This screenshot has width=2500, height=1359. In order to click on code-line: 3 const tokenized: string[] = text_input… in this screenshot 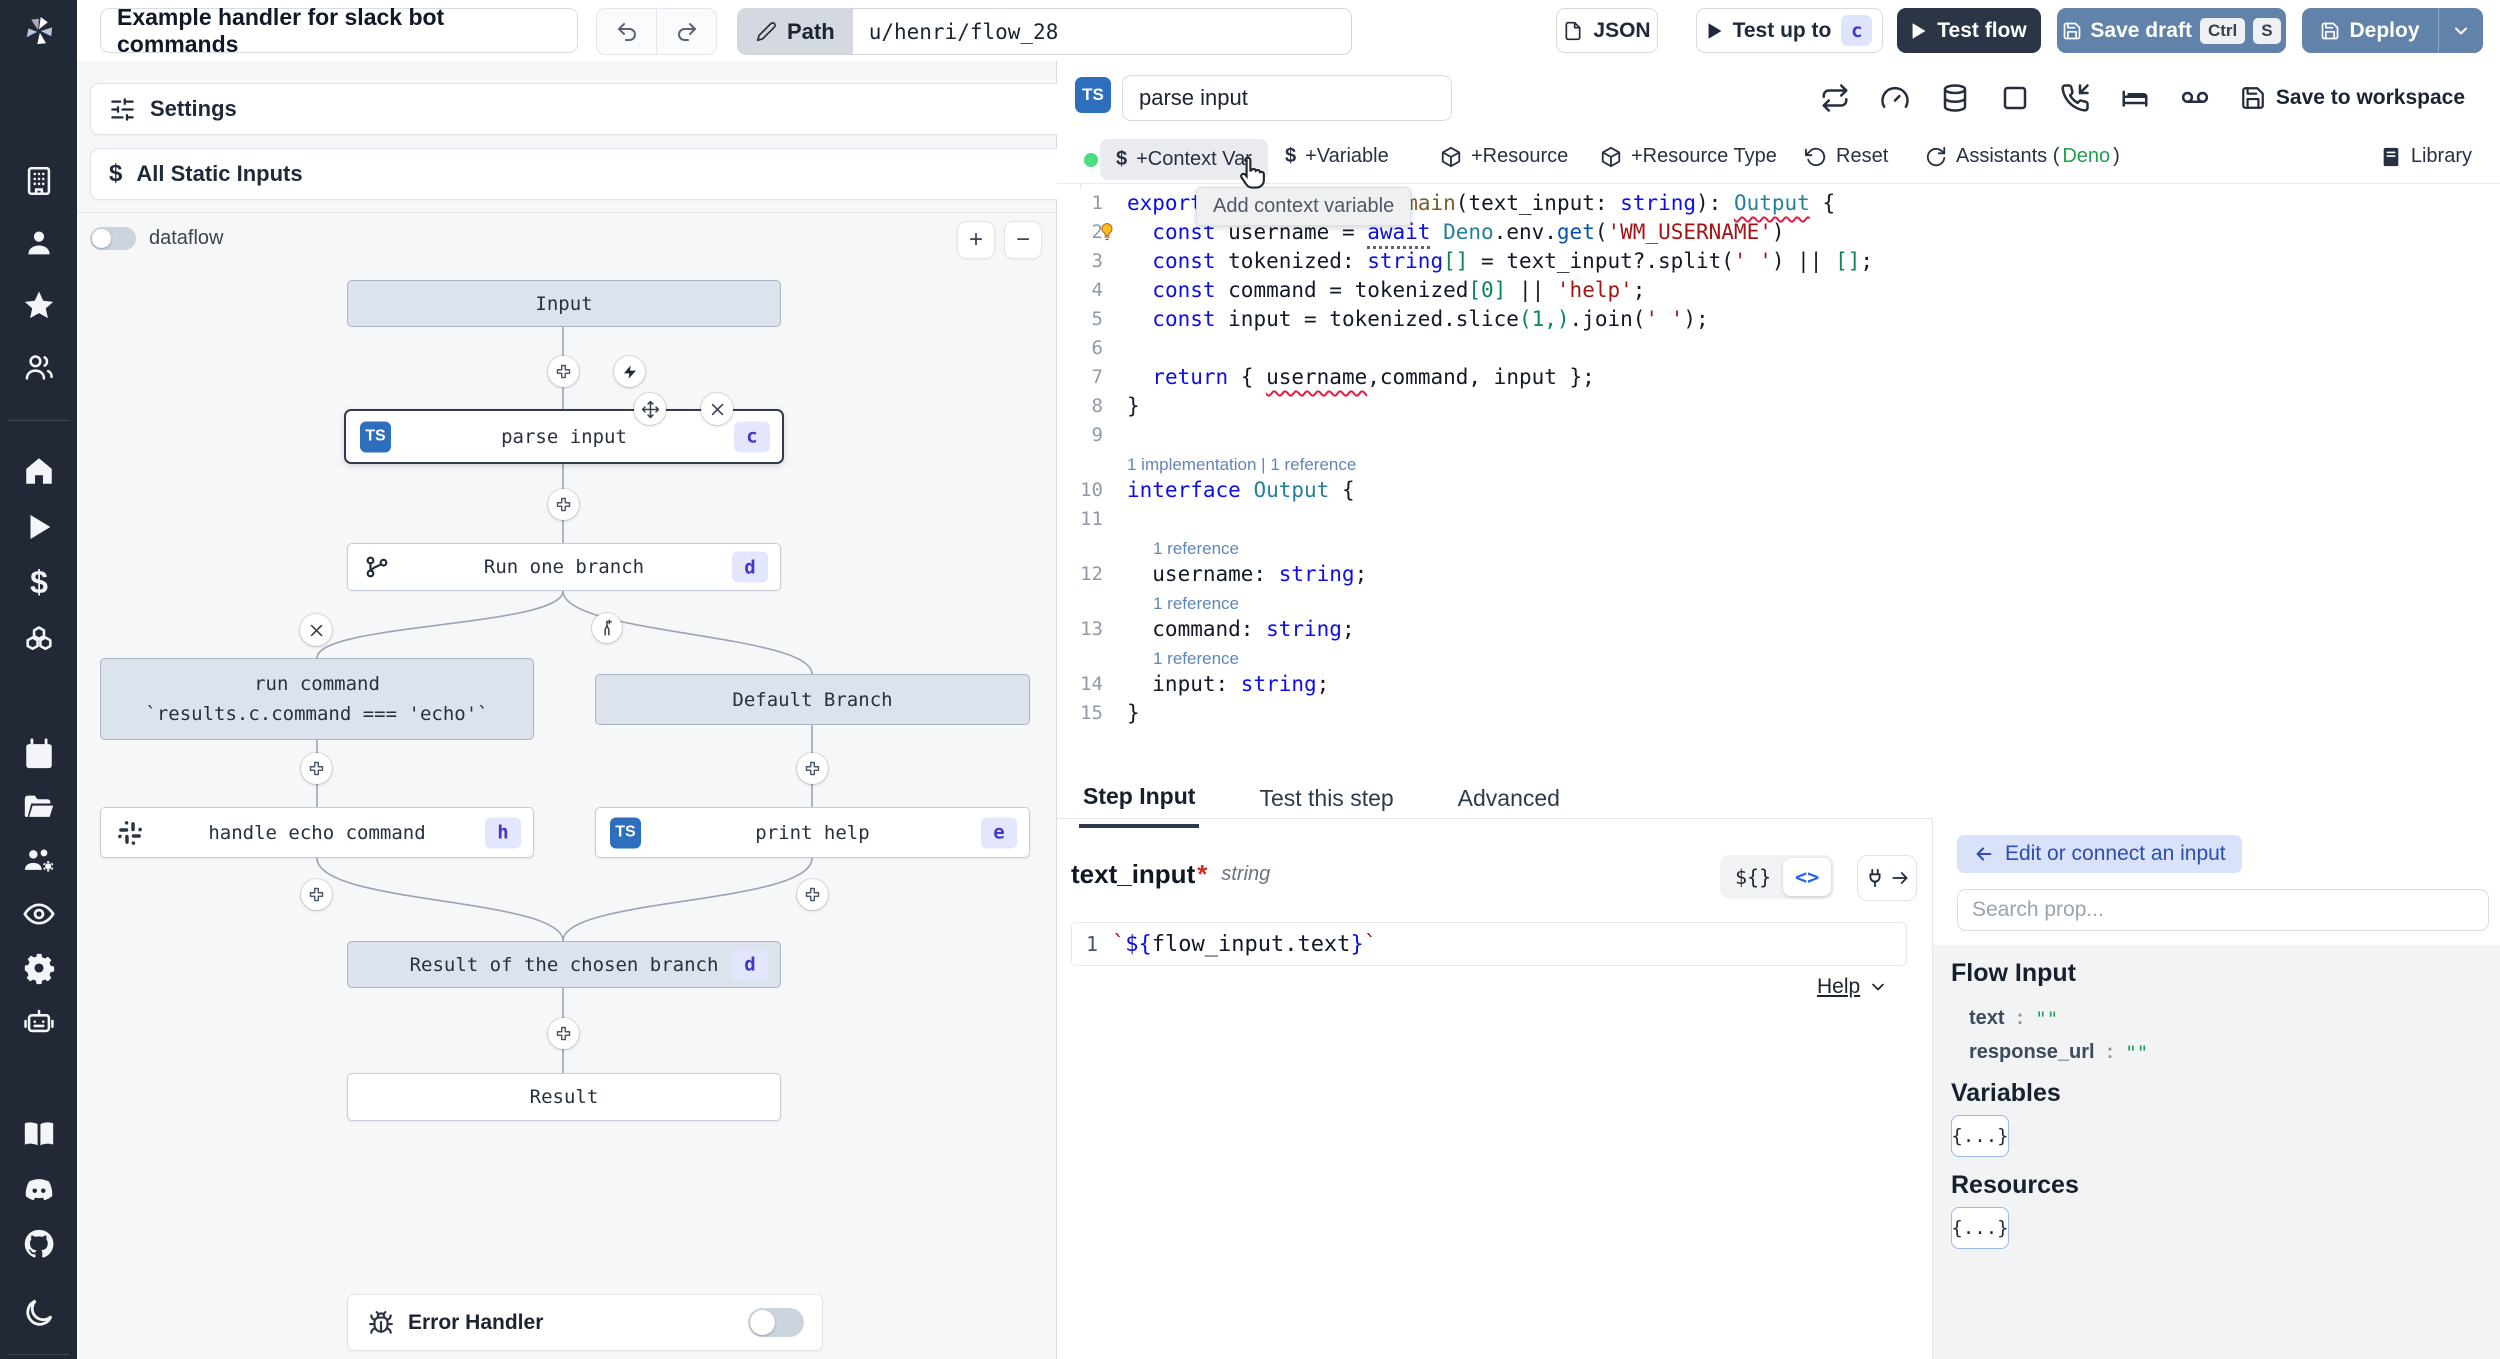, I will do `click(1482, 261)`.